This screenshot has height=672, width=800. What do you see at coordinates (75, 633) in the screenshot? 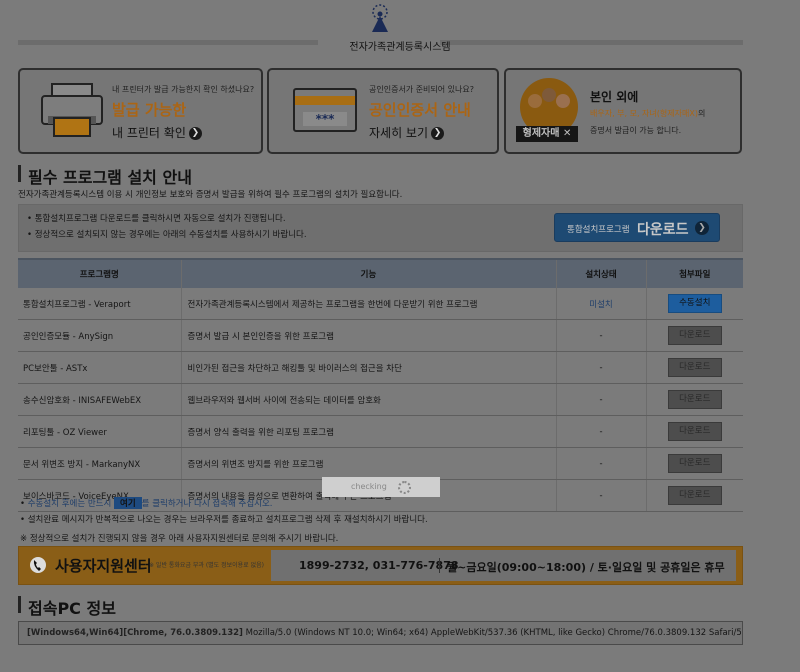
I see `pc-os: [Windows64,Win64]` at bounding box center [75, 633].